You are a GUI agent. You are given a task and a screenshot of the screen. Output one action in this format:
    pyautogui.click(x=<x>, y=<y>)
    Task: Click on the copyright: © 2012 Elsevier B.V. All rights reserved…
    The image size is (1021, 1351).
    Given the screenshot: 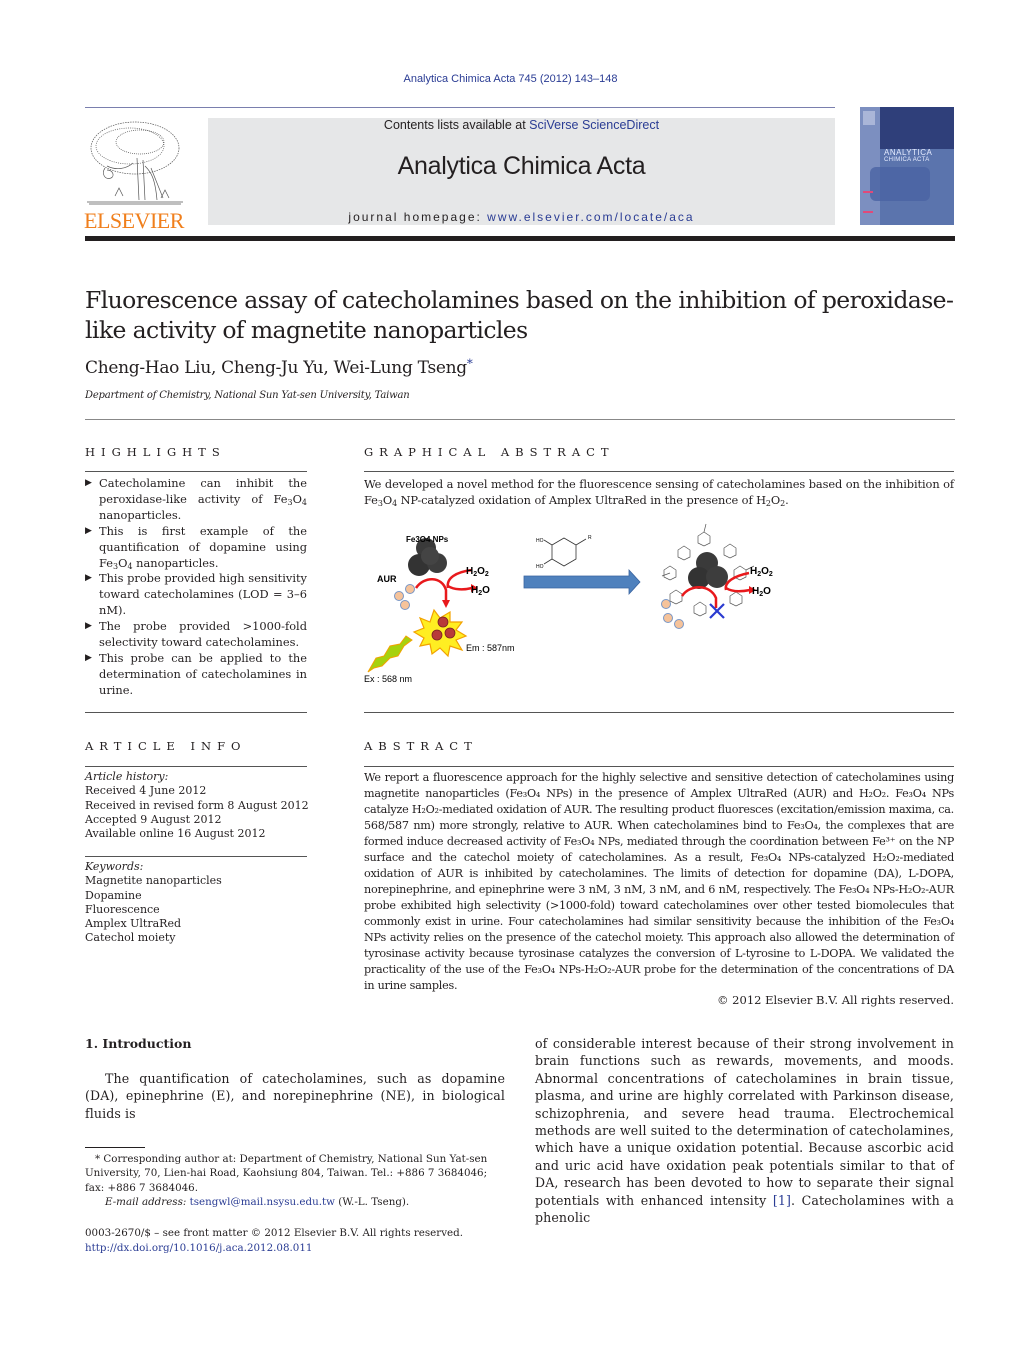 What is the action you would take?
    pyautogui.click(x=835, y=1000)
    